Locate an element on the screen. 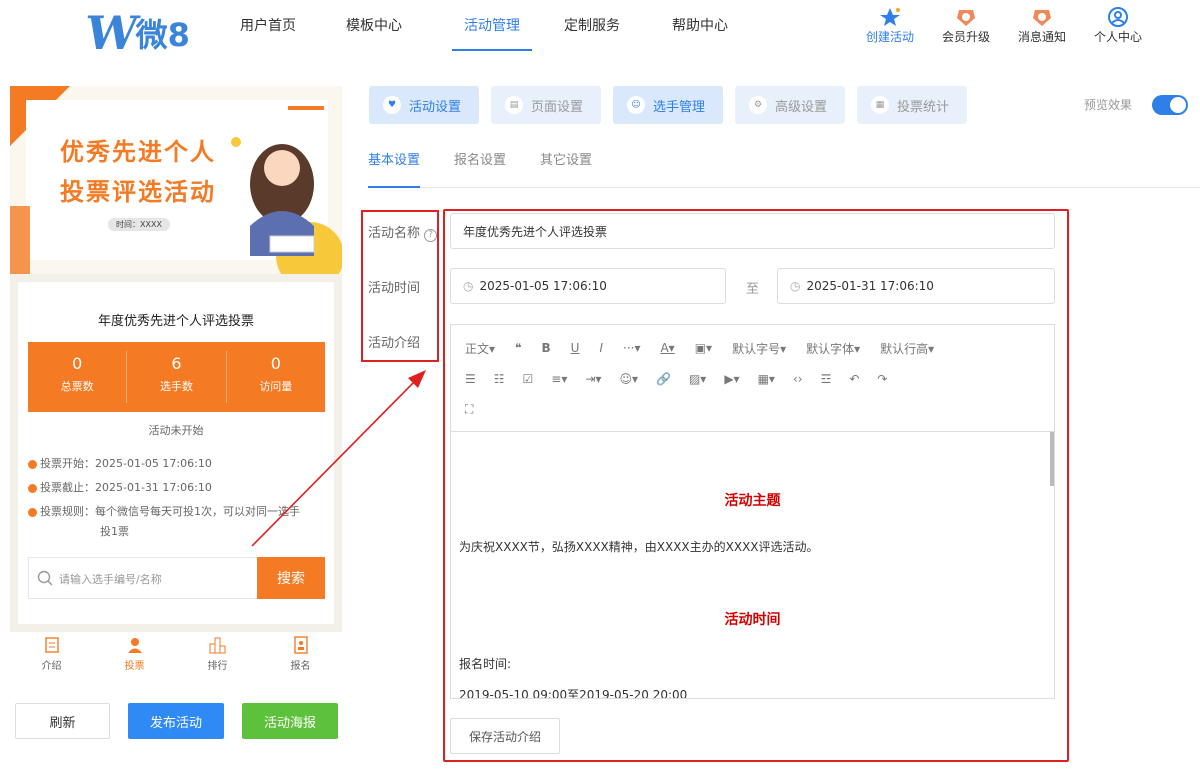 This screenshot has height=772, width=1200. tab-vote-statistics: ▦ 投票统计 is located at coordinates (912, 105).